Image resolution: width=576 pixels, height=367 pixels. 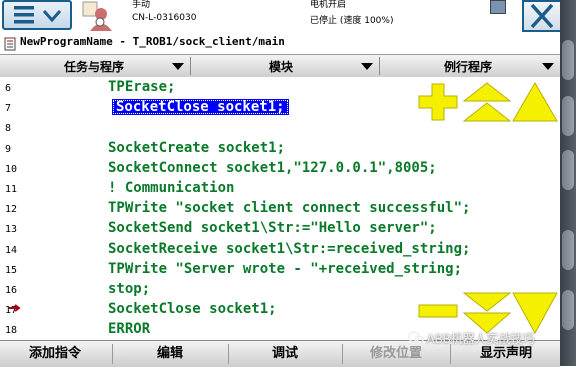 What do you see at coordinates (18, 308) in the screenshot?
I see `program-pointer-icon` at bounding box center [18, 308].